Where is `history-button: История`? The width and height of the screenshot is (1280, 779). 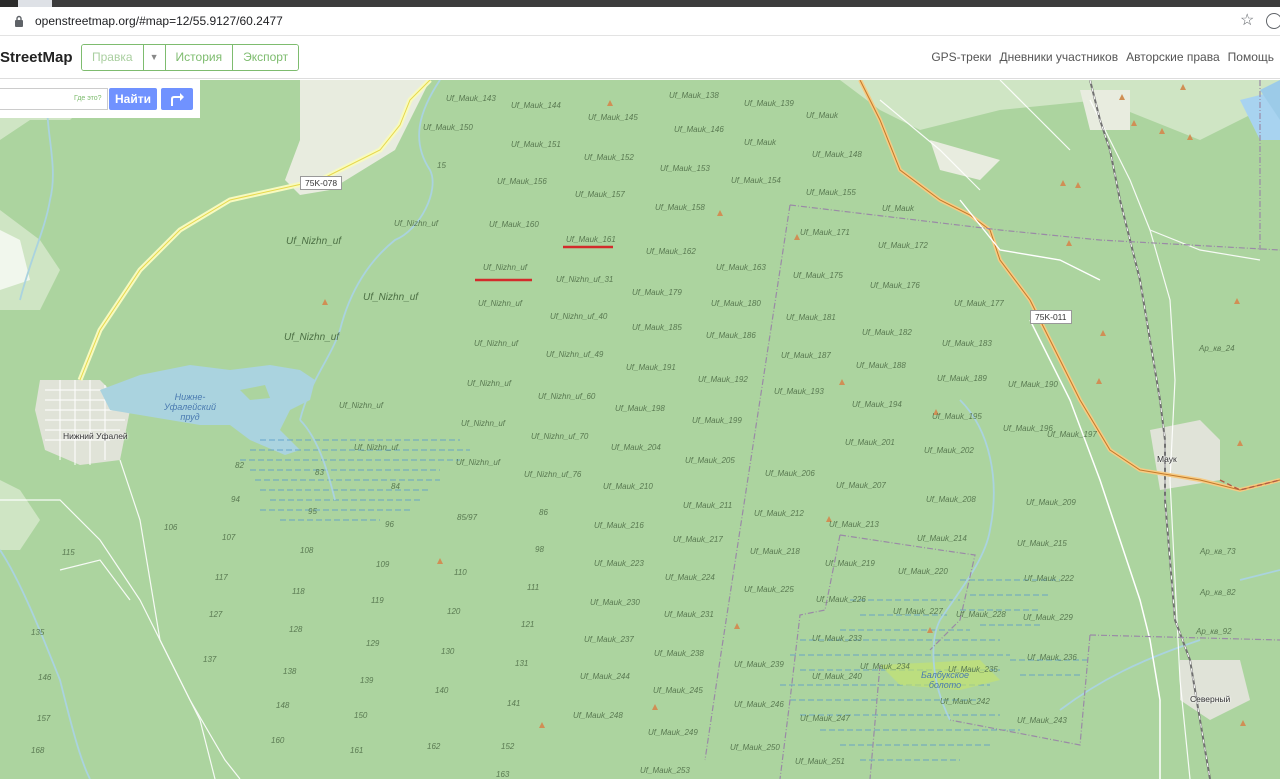
history-button: История is located at coordinates (199, 57).